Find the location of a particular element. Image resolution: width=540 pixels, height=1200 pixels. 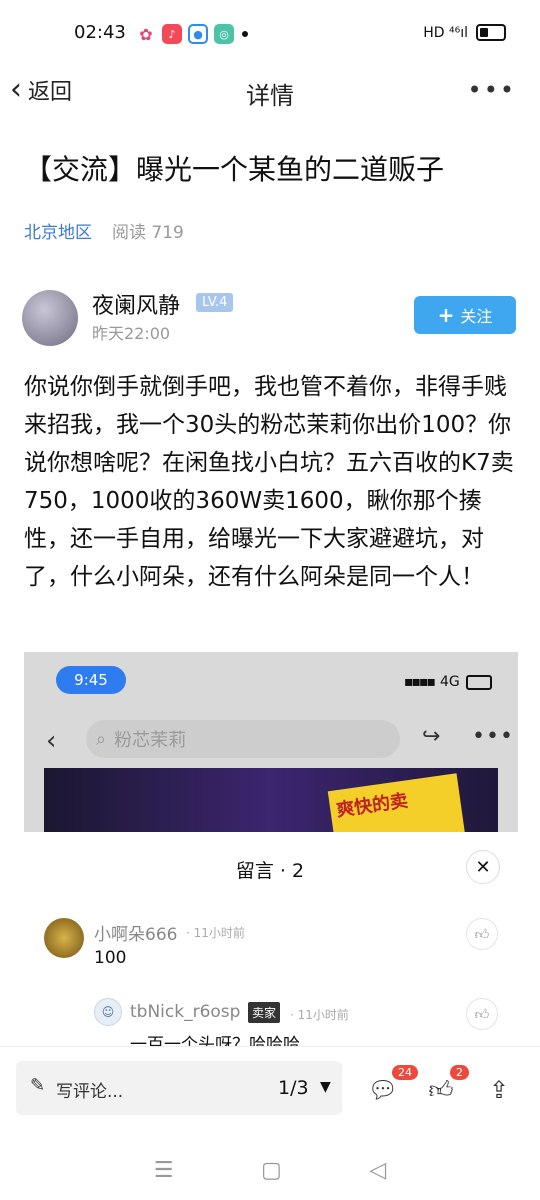

follow-button: + 关注 is located at coordinates (465, 315).